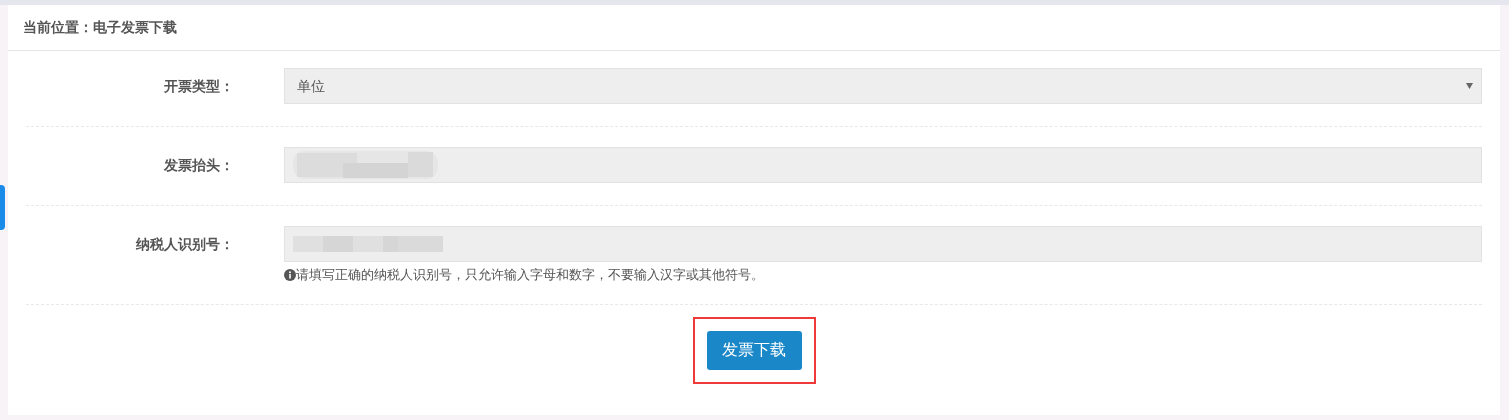 The height and width of the screenshot is (420, 1509). I want to click on type-select: 单位, so click(883, 86).